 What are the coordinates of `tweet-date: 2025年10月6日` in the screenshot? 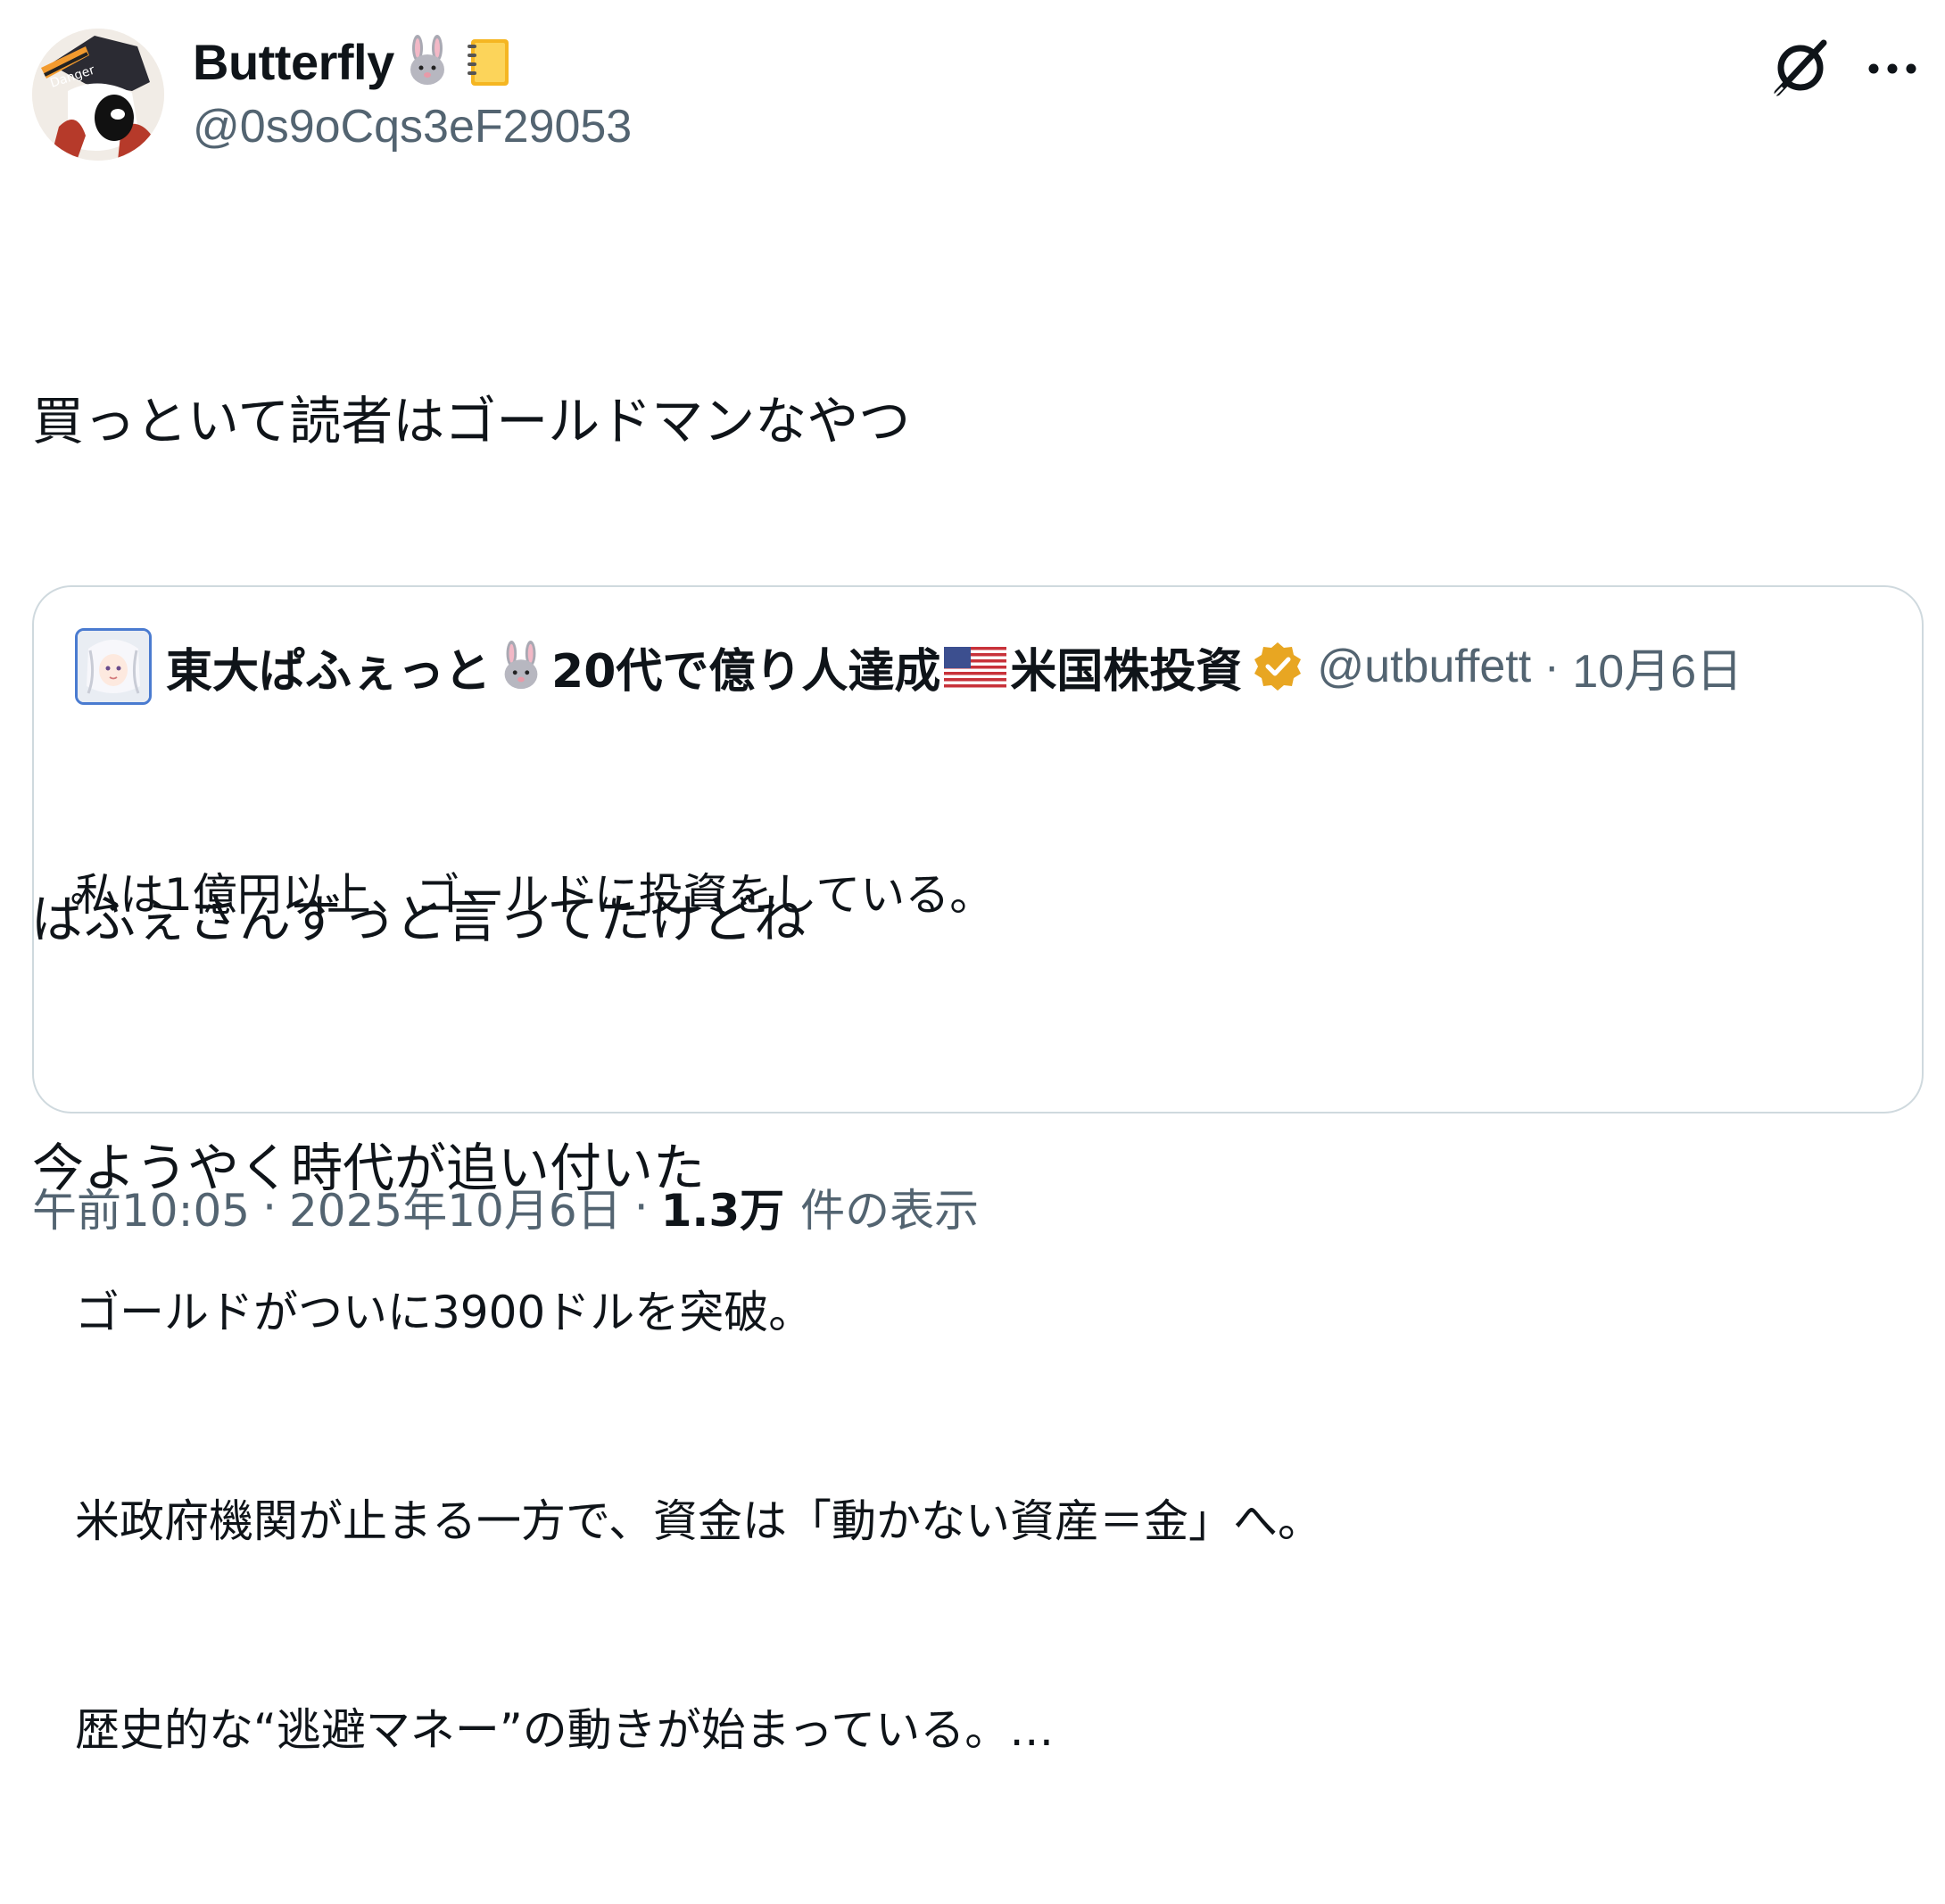 It's located at (455, 1207).